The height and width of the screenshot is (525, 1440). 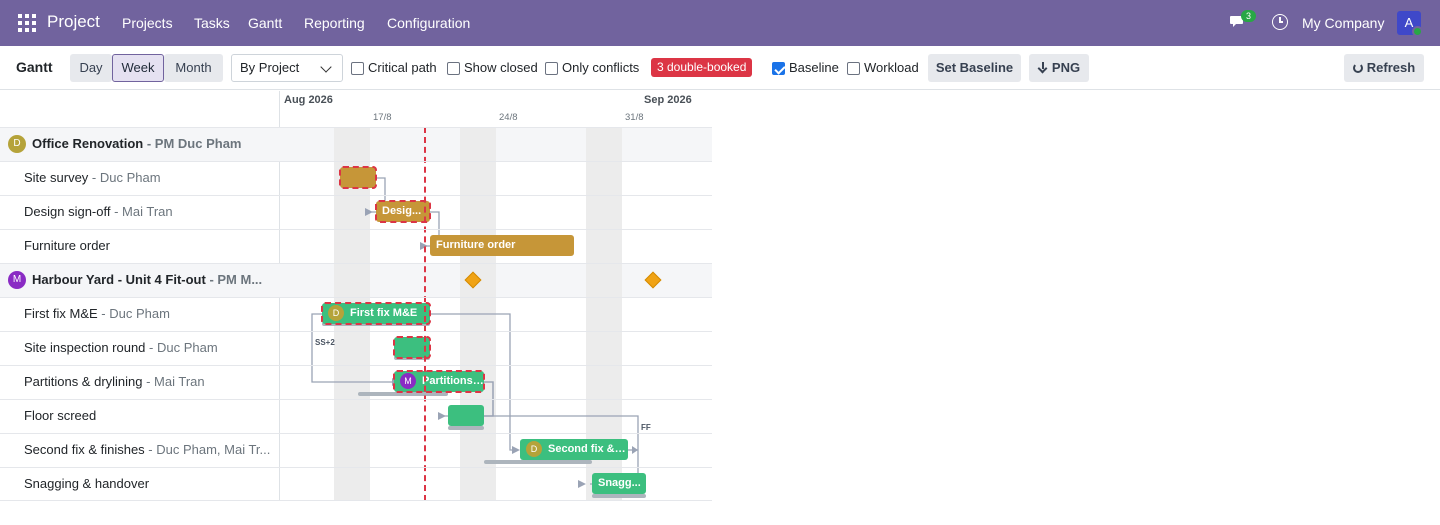 I want to click on task-row: Site inspection round - Duc Pham, so click(x=140, y=348).